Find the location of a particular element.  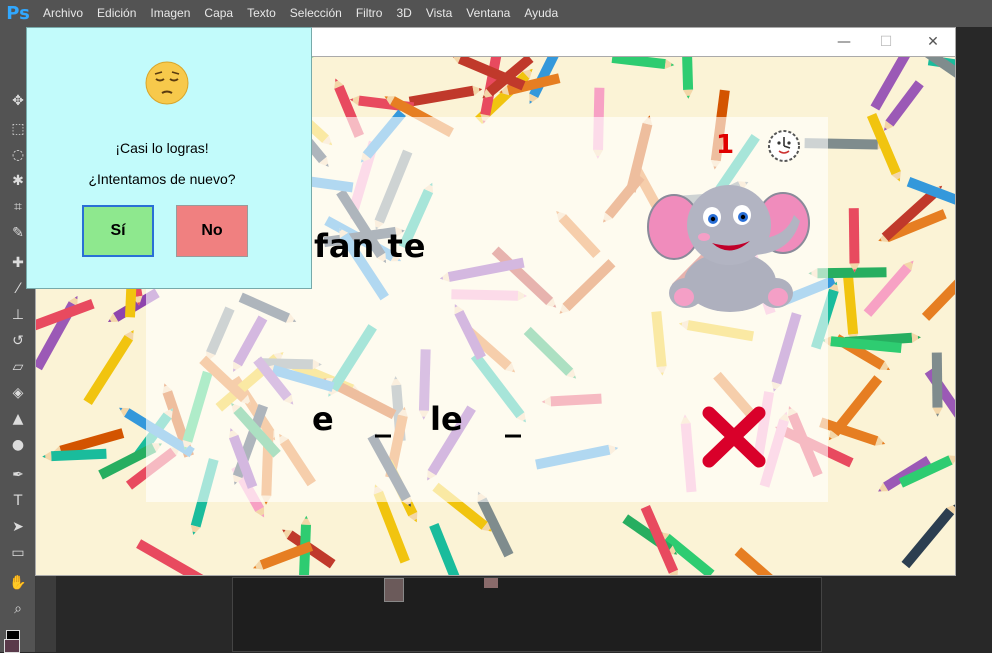

letter-slot-1: e is located at coordinates (323, 419).